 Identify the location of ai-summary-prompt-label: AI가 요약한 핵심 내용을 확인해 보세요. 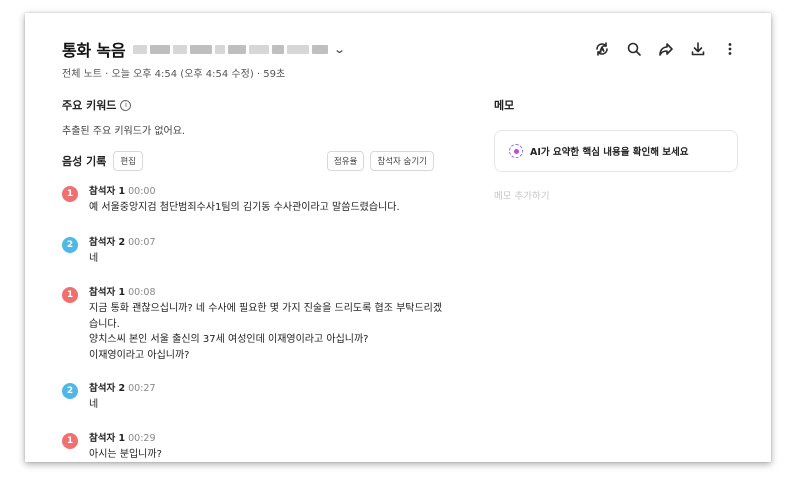
(609, 152).